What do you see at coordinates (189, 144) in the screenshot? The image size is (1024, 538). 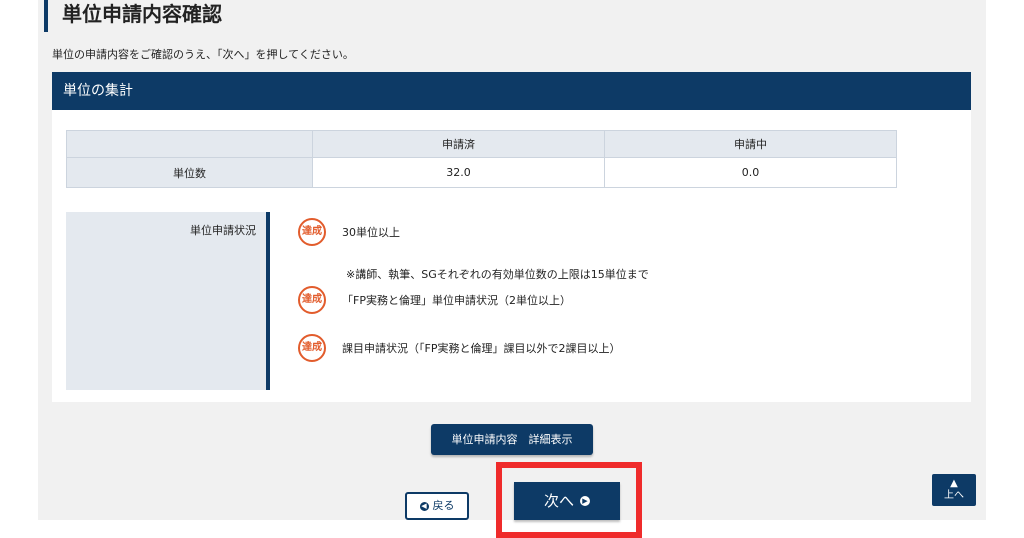 I see `column-header` at bounding box center [189, 144].